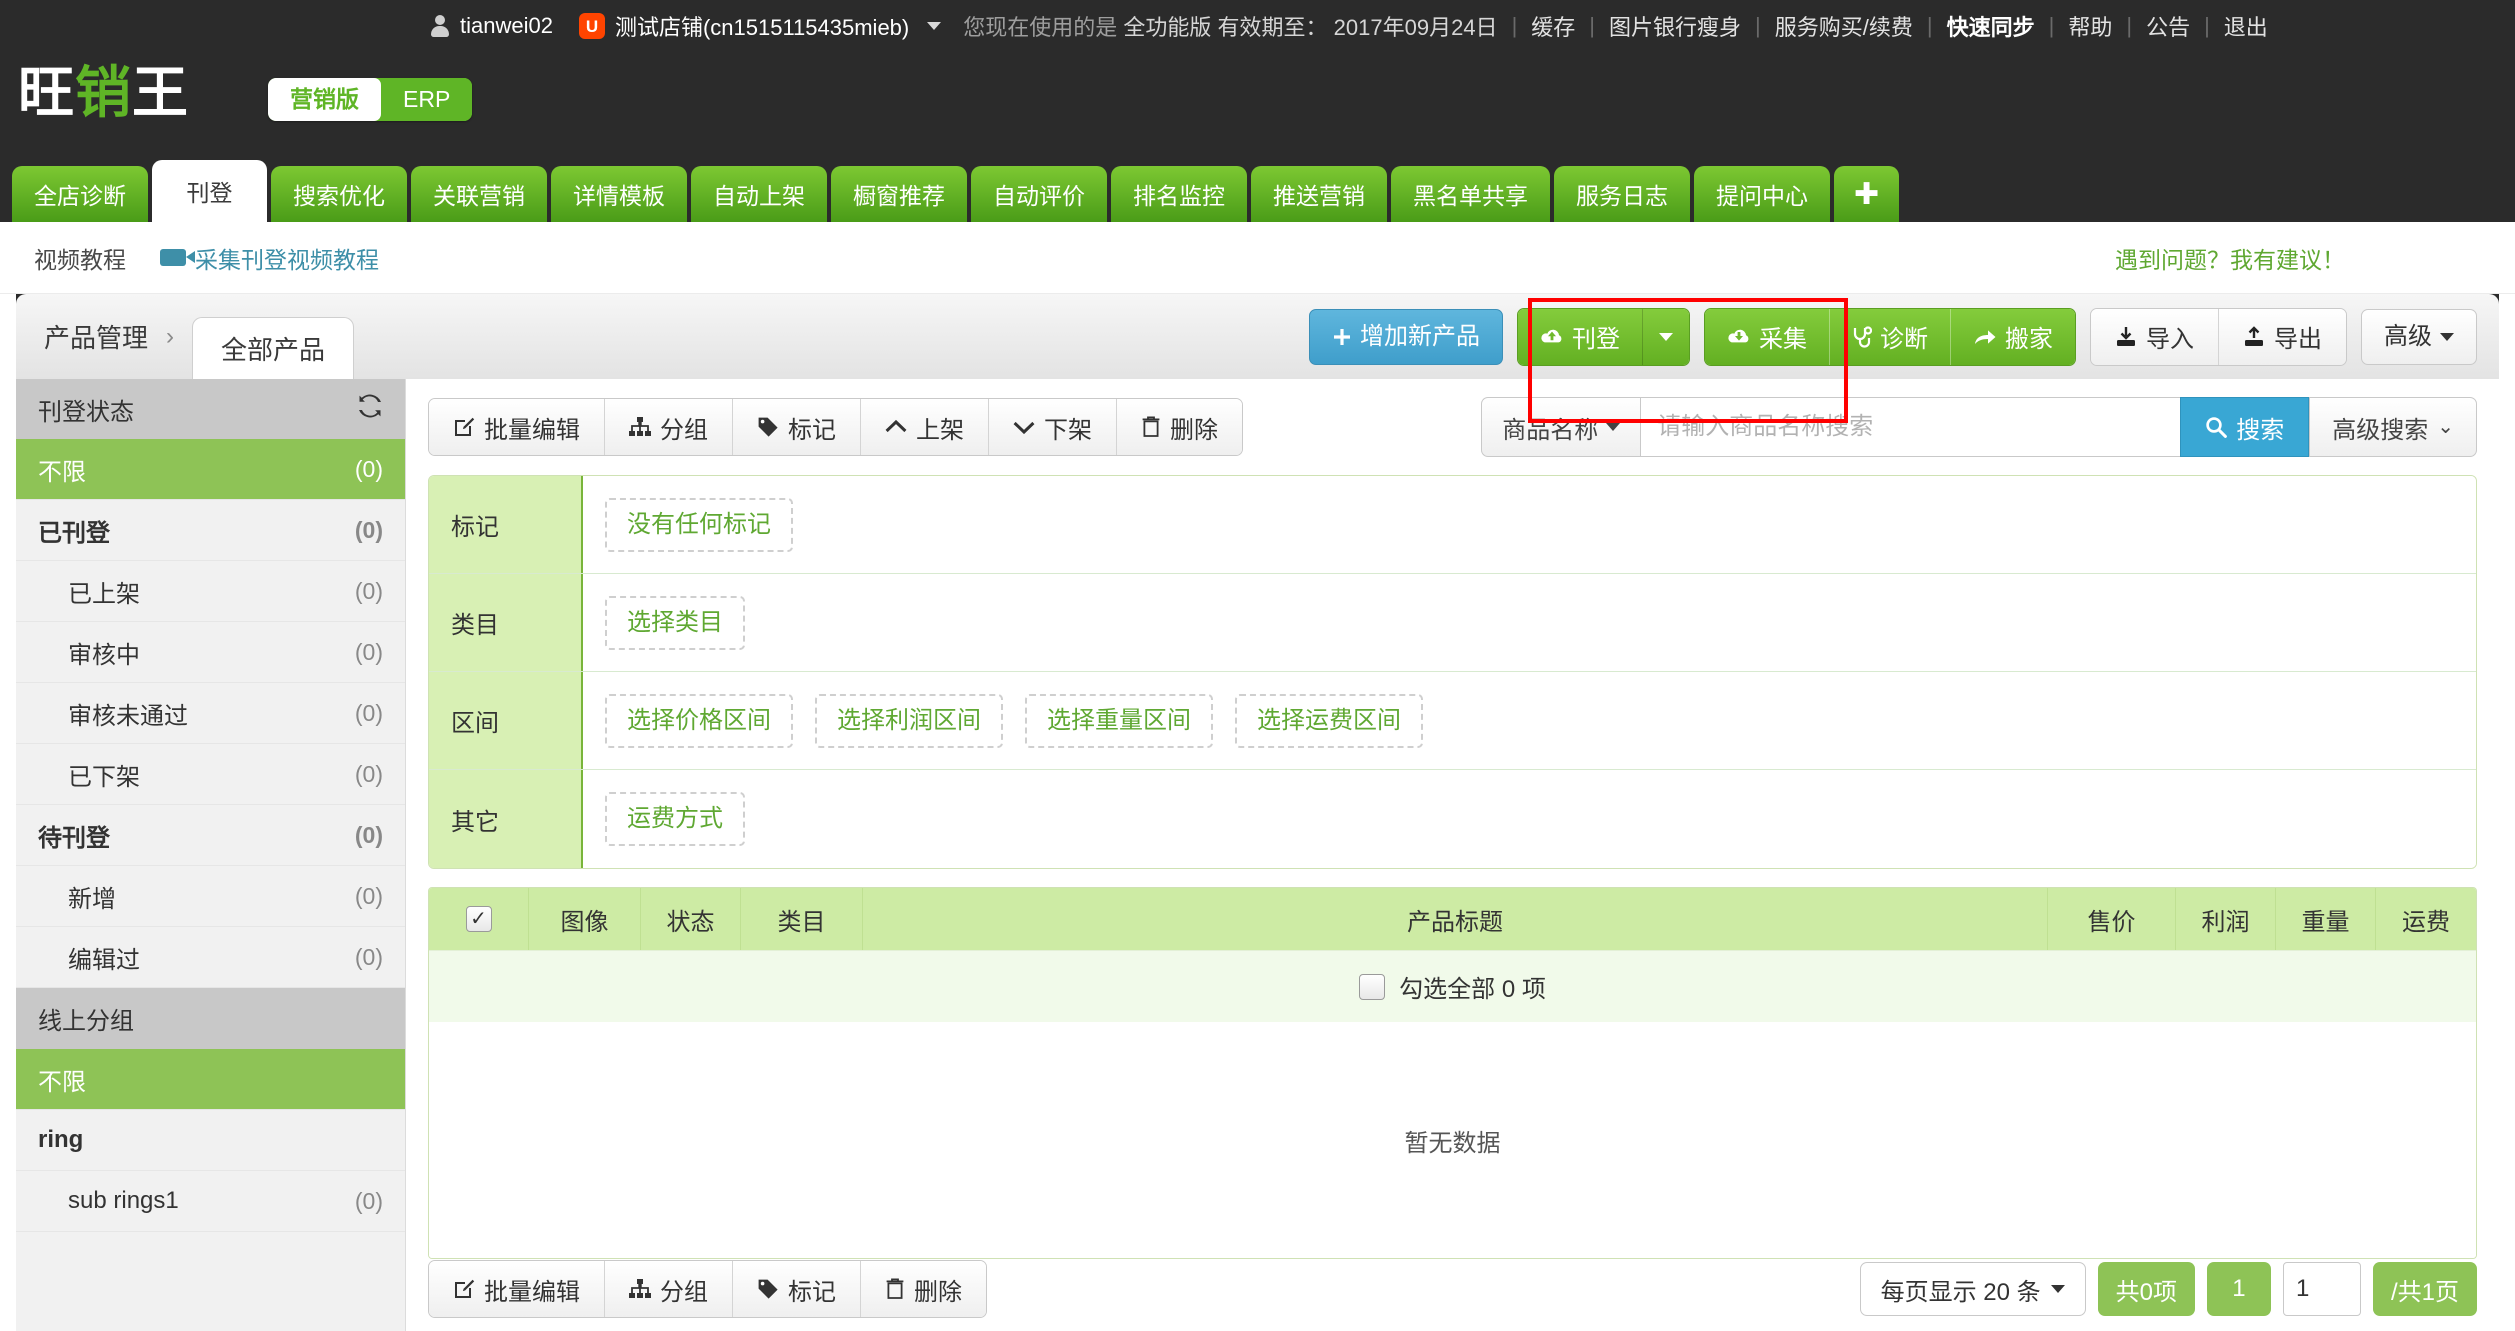 This screenshot has width=2515, height=1331. I want to click on shop-selector: U 测试店铺(cn1515115435mieb), so click(760, 26).